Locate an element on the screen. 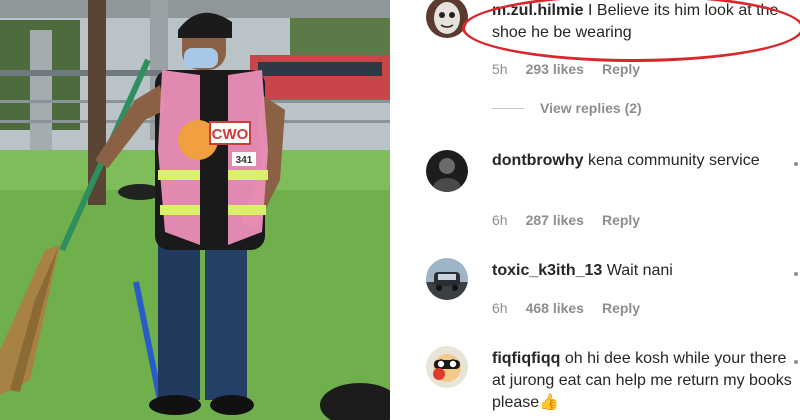  comment-likes: 287 likes is located at coordinates (555, 220).